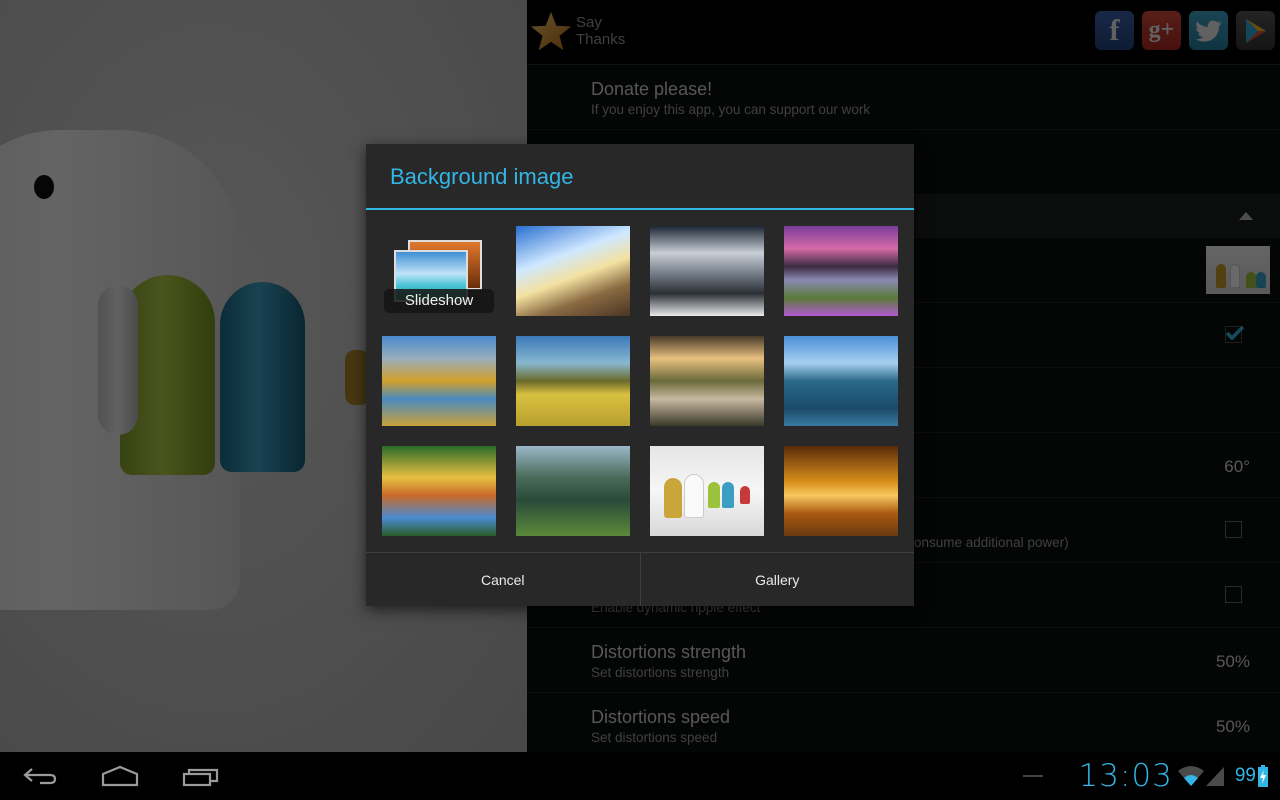  Describe the element at coordinates (1263, 776) in the screenshot. I see `battery-charging-icon` at that location.